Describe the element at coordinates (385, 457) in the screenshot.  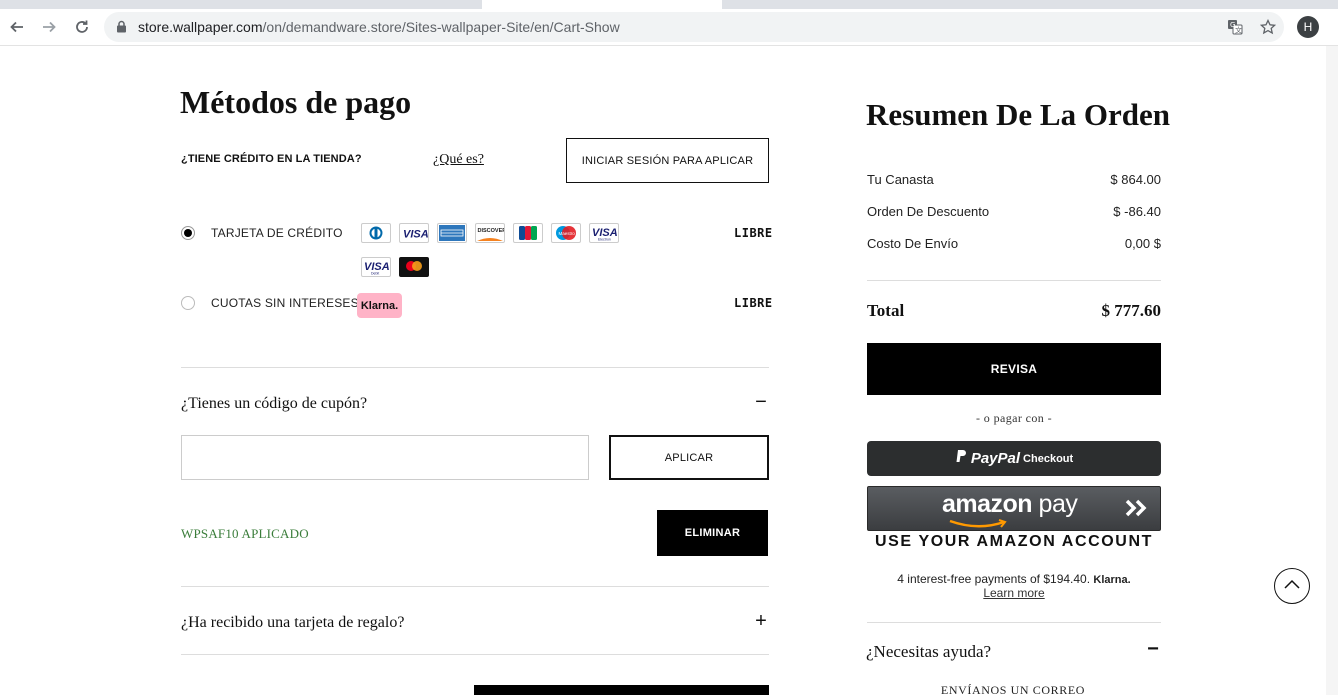
I see `coupon-code-input` at that location.